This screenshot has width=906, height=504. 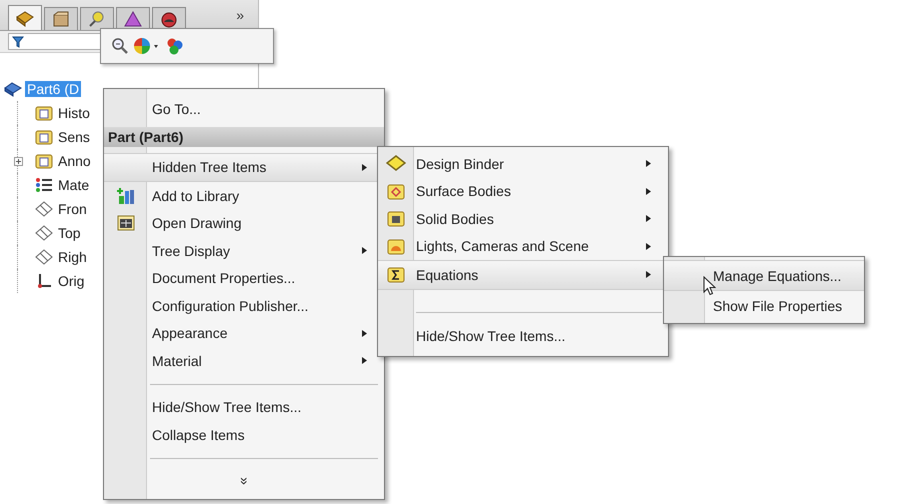 I want to click on color-wheel-icon, so click(x=147, y=46).